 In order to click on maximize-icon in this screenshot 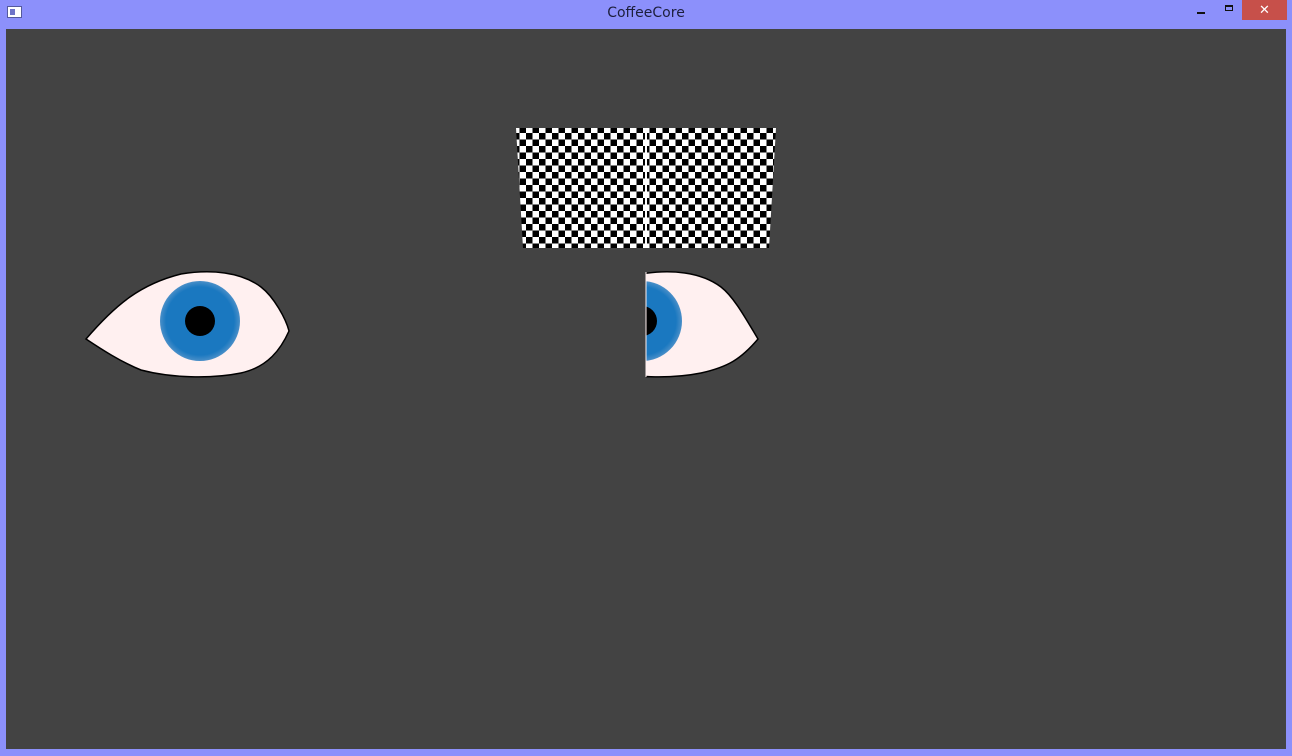, I will do `click(1229, 8)`.